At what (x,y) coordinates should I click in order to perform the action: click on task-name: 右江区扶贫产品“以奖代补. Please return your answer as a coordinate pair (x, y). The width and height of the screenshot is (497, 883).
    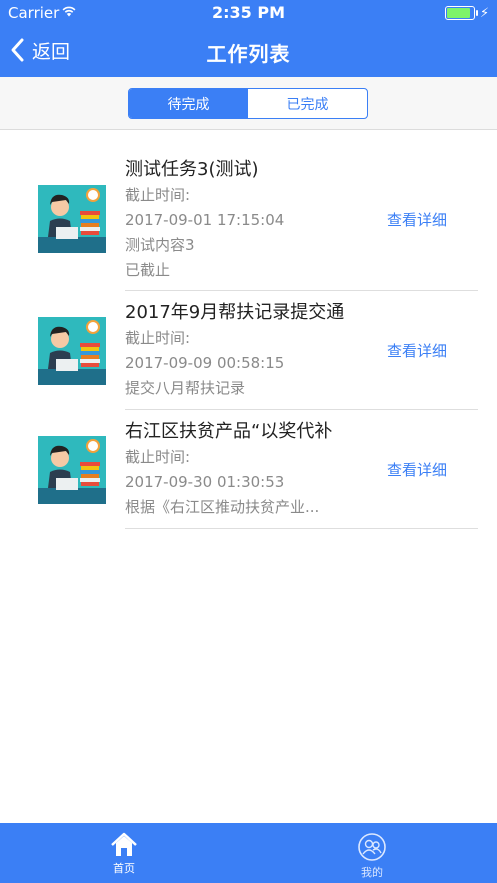
    Looking at the image, I should click on (229, 431).